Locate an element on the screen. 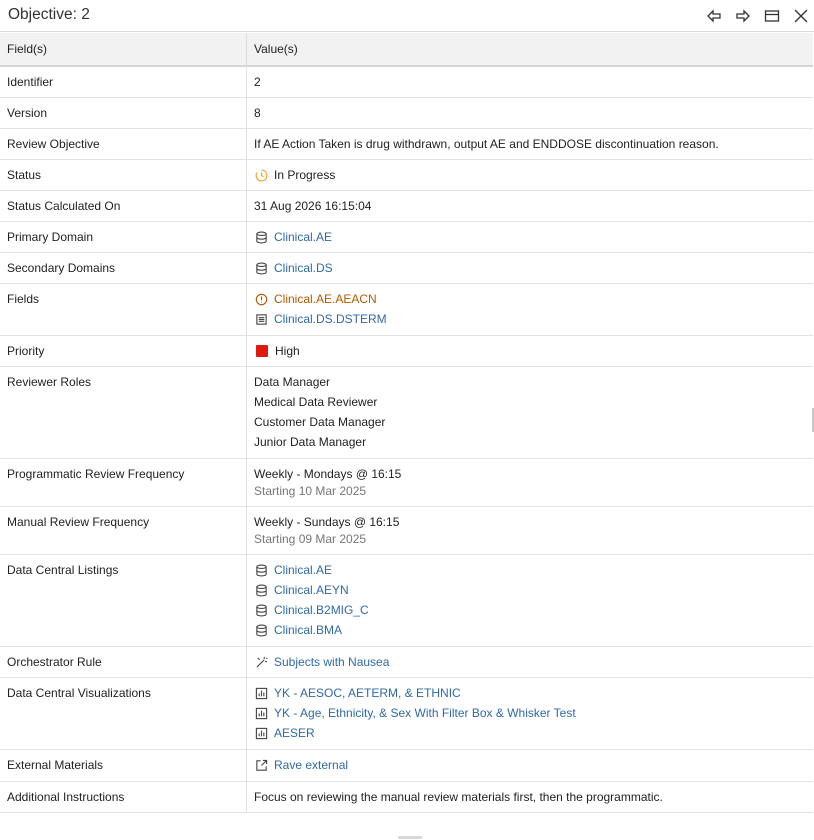 The image size is (814, 840). row-version: Version 8 is located at coordinates (406, 113).